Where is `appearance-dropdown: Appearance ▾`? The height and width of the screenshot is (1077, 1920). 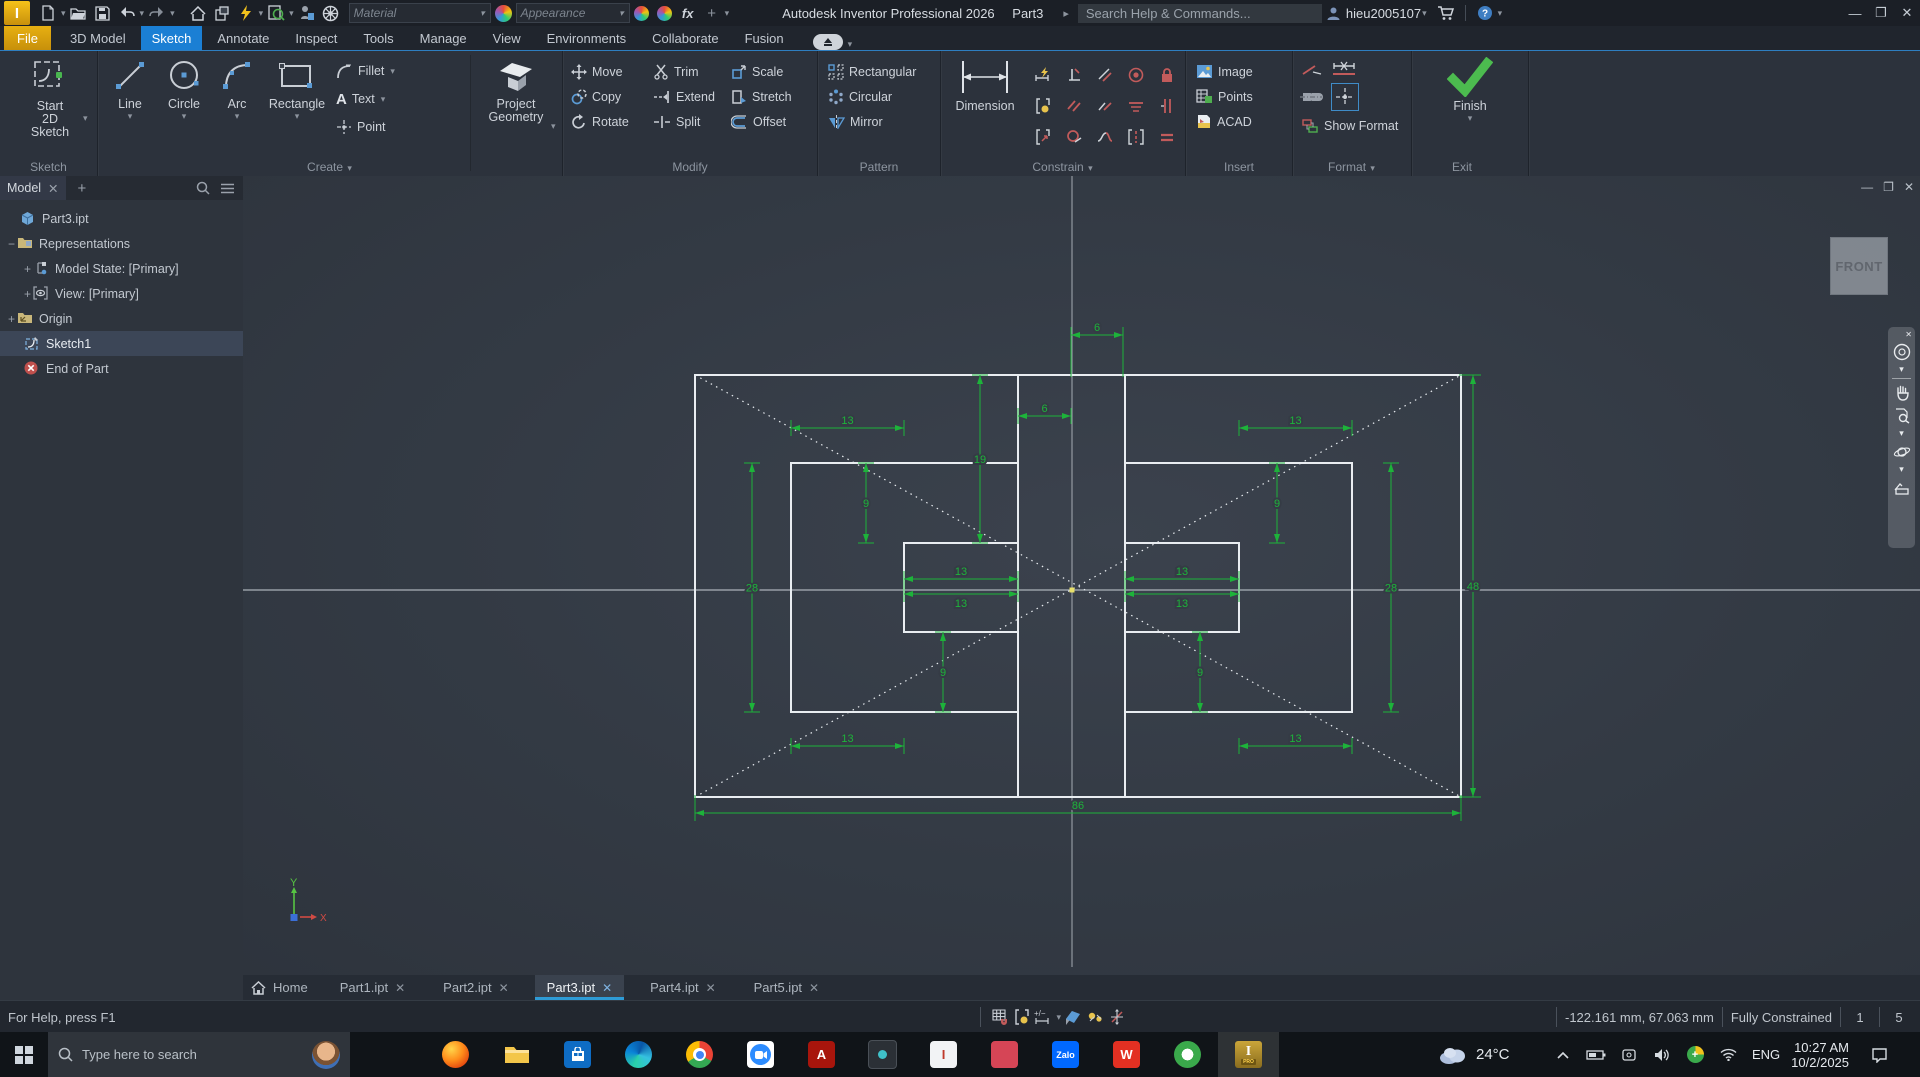 appearance-dropdown: Appearance ▾ is located at coordinates (572, 13).